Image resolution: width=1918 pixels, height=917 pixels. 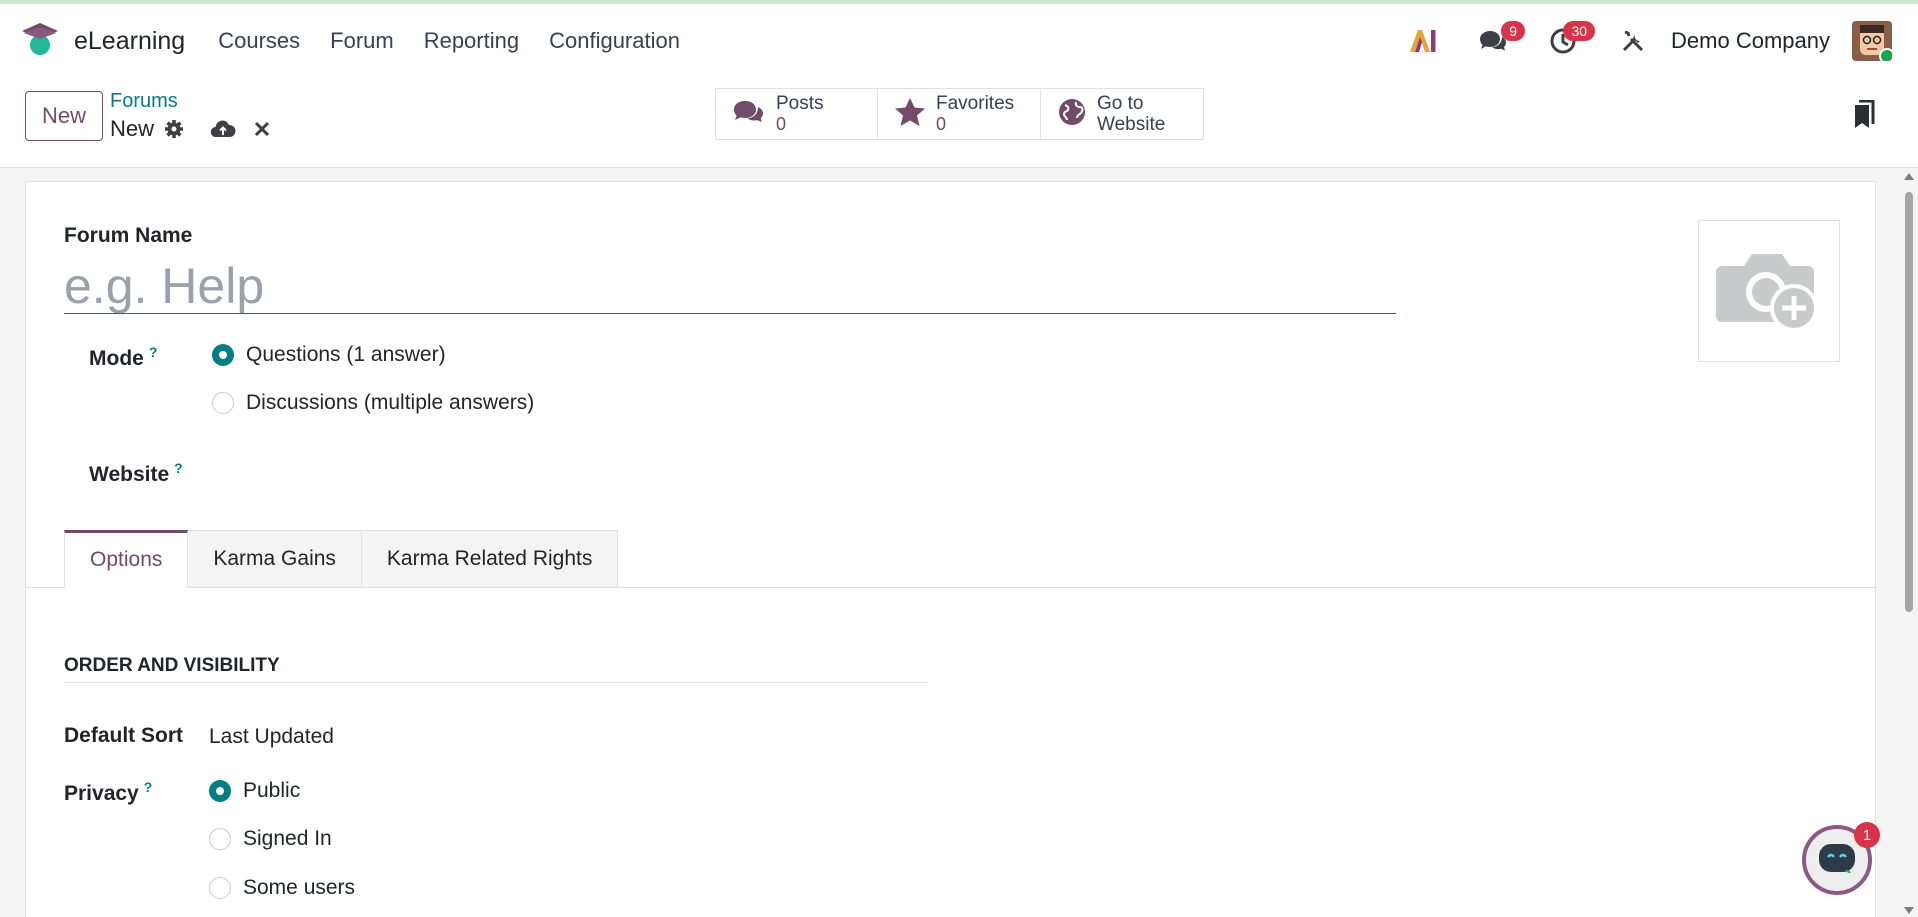 I want to click on menu-courses: Courses, so click(x=259, y=41).